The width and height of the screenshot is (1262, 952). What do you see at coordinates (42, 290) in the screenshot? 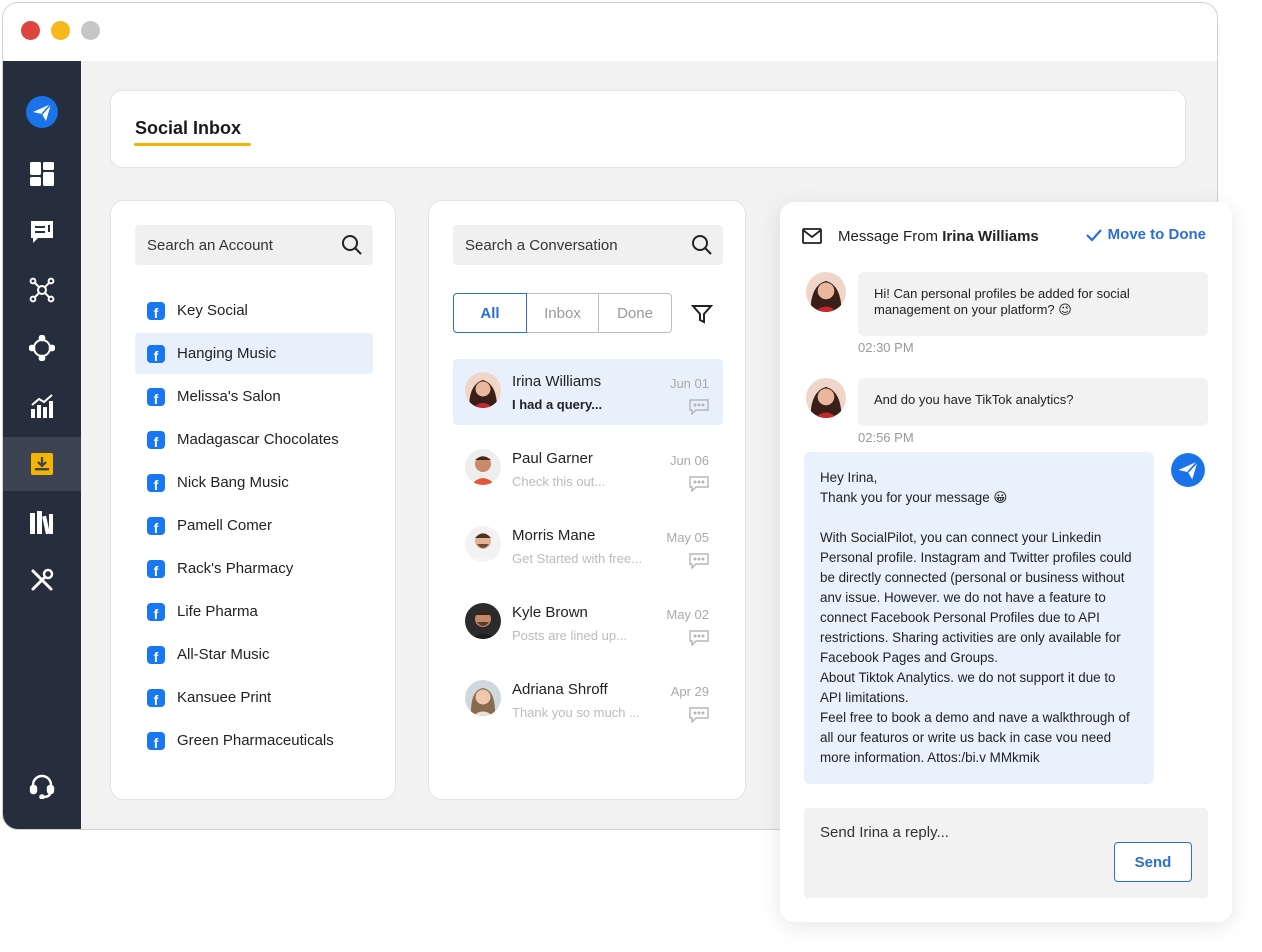
I see `connect-icon` at bounding box center [42, 290].